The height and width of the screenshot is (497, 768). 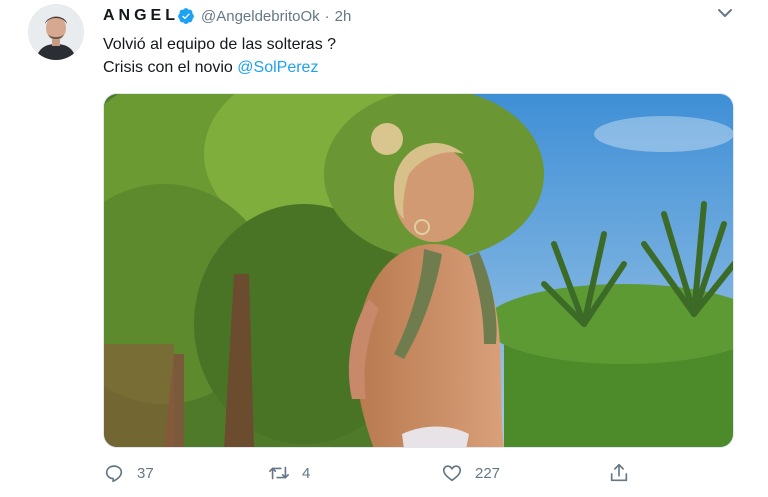 What do you see at coordinates (260, 16) in the screenshot?
I see `author-handle: @AngeldebritoOk` at bounding box center [260, 16].